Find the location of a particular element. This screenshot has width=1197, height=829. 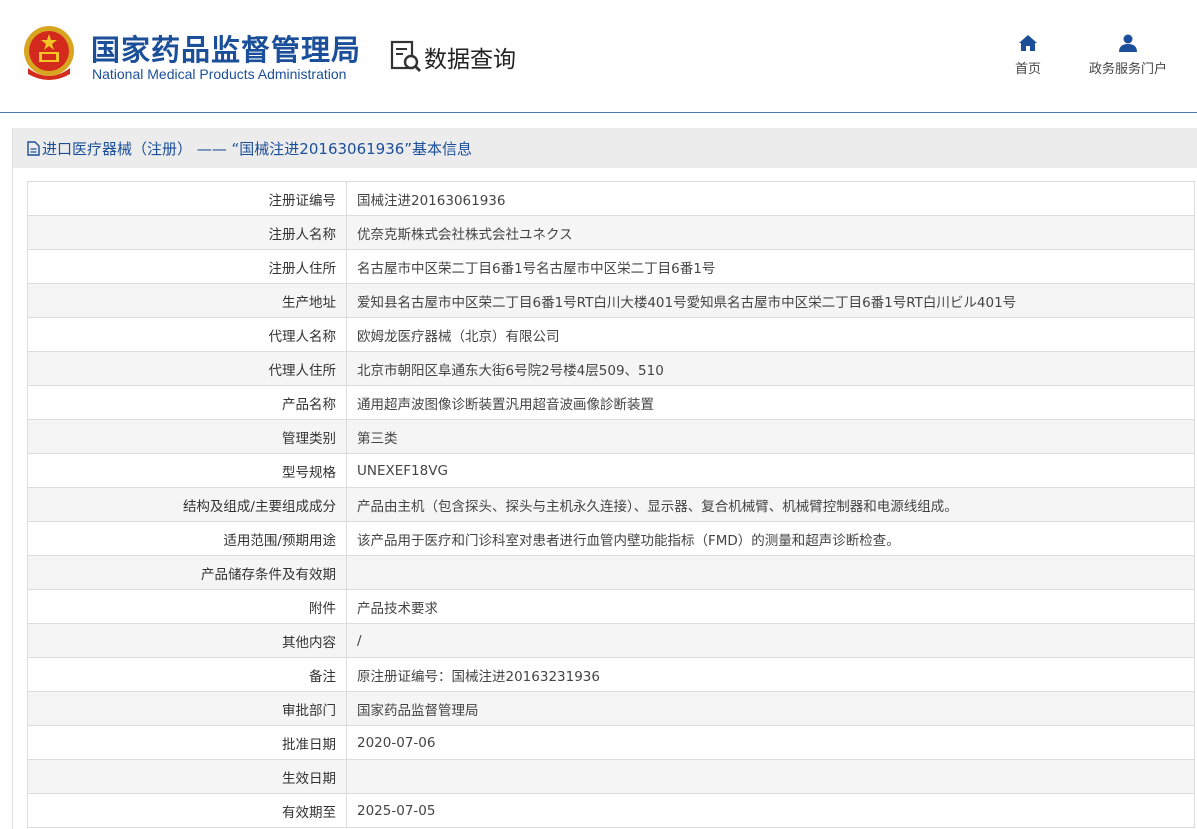

panel-title: 进口医疗器械（注册） —— “国械注进20163061936”基本信息 is located at coordinates (257, 148).